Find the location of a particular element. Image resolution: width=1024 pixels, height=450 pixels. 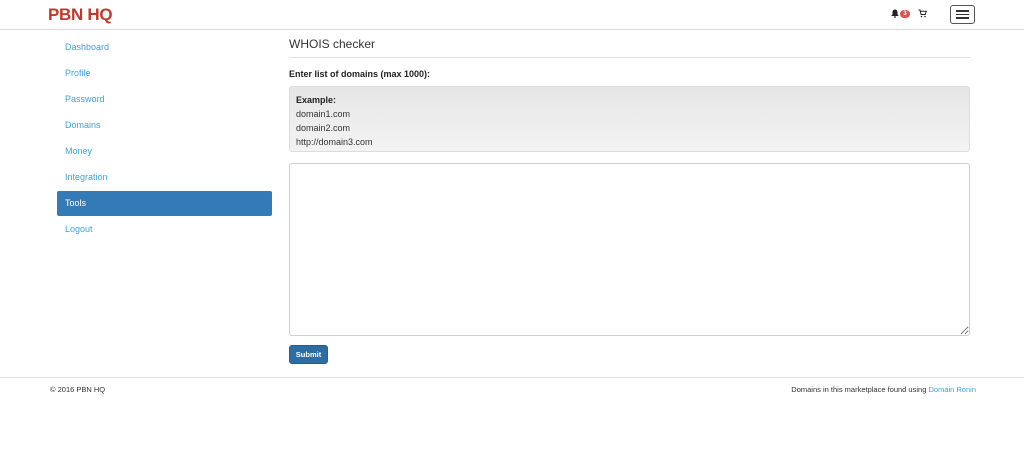

copyright-text: © 2016 PBN HQ is located at coordinates (78, 389).